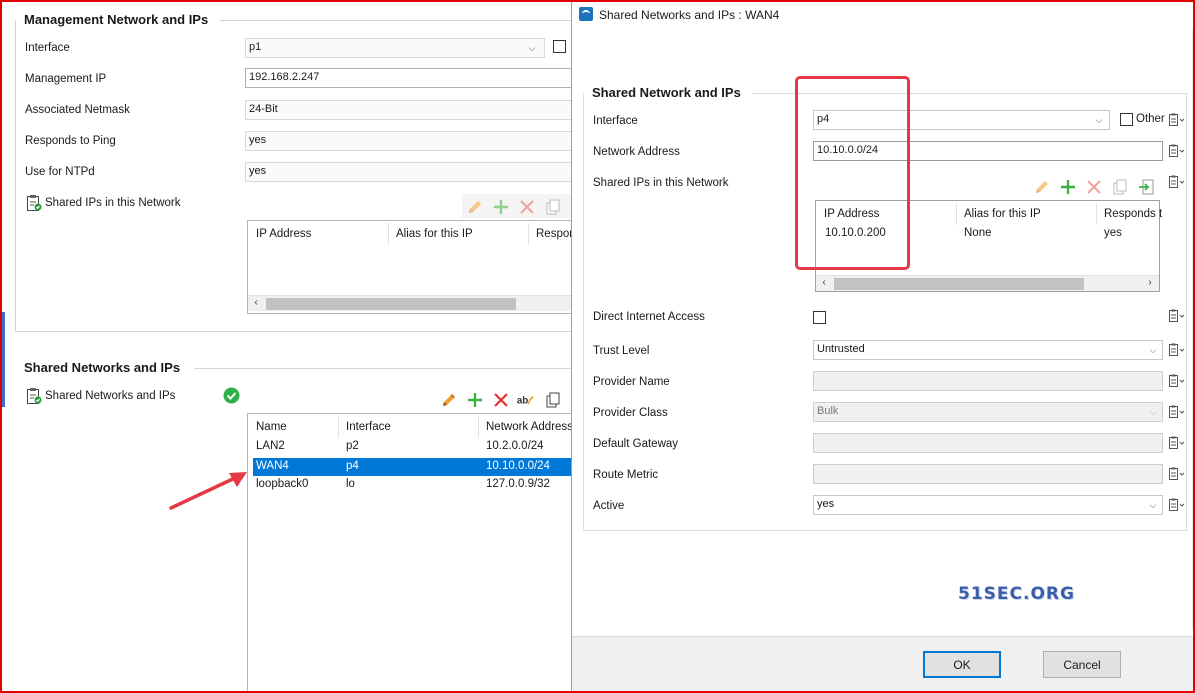 The image size is (1195, 693). Describe the element at coordinates (631, 382) in the screenshot. I see `provider-name-label: Provider Name` at that location.